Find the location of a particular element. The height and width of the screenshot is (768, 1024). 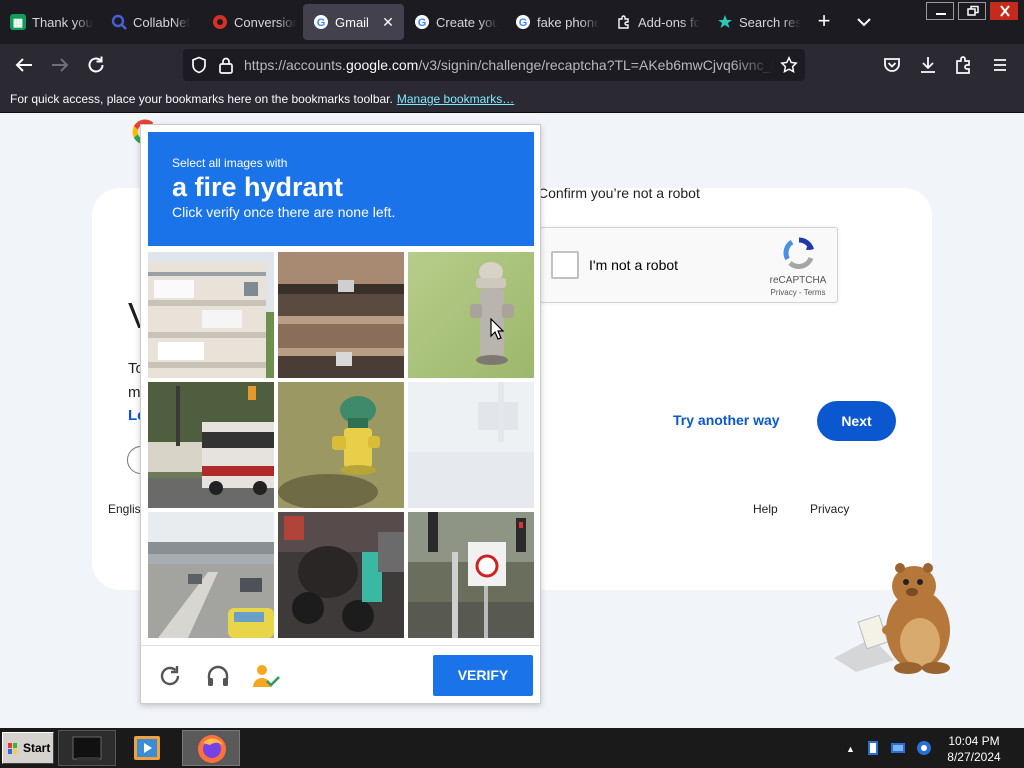

url-domain: google.com is located at coordinates (382, 65).